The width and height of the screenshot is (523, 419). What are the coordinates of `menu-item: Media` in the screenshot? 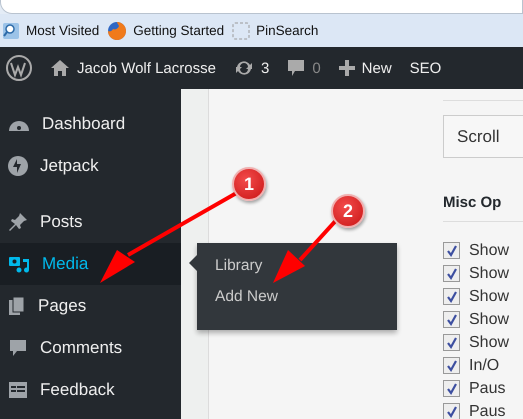 It's located at (90, 264).